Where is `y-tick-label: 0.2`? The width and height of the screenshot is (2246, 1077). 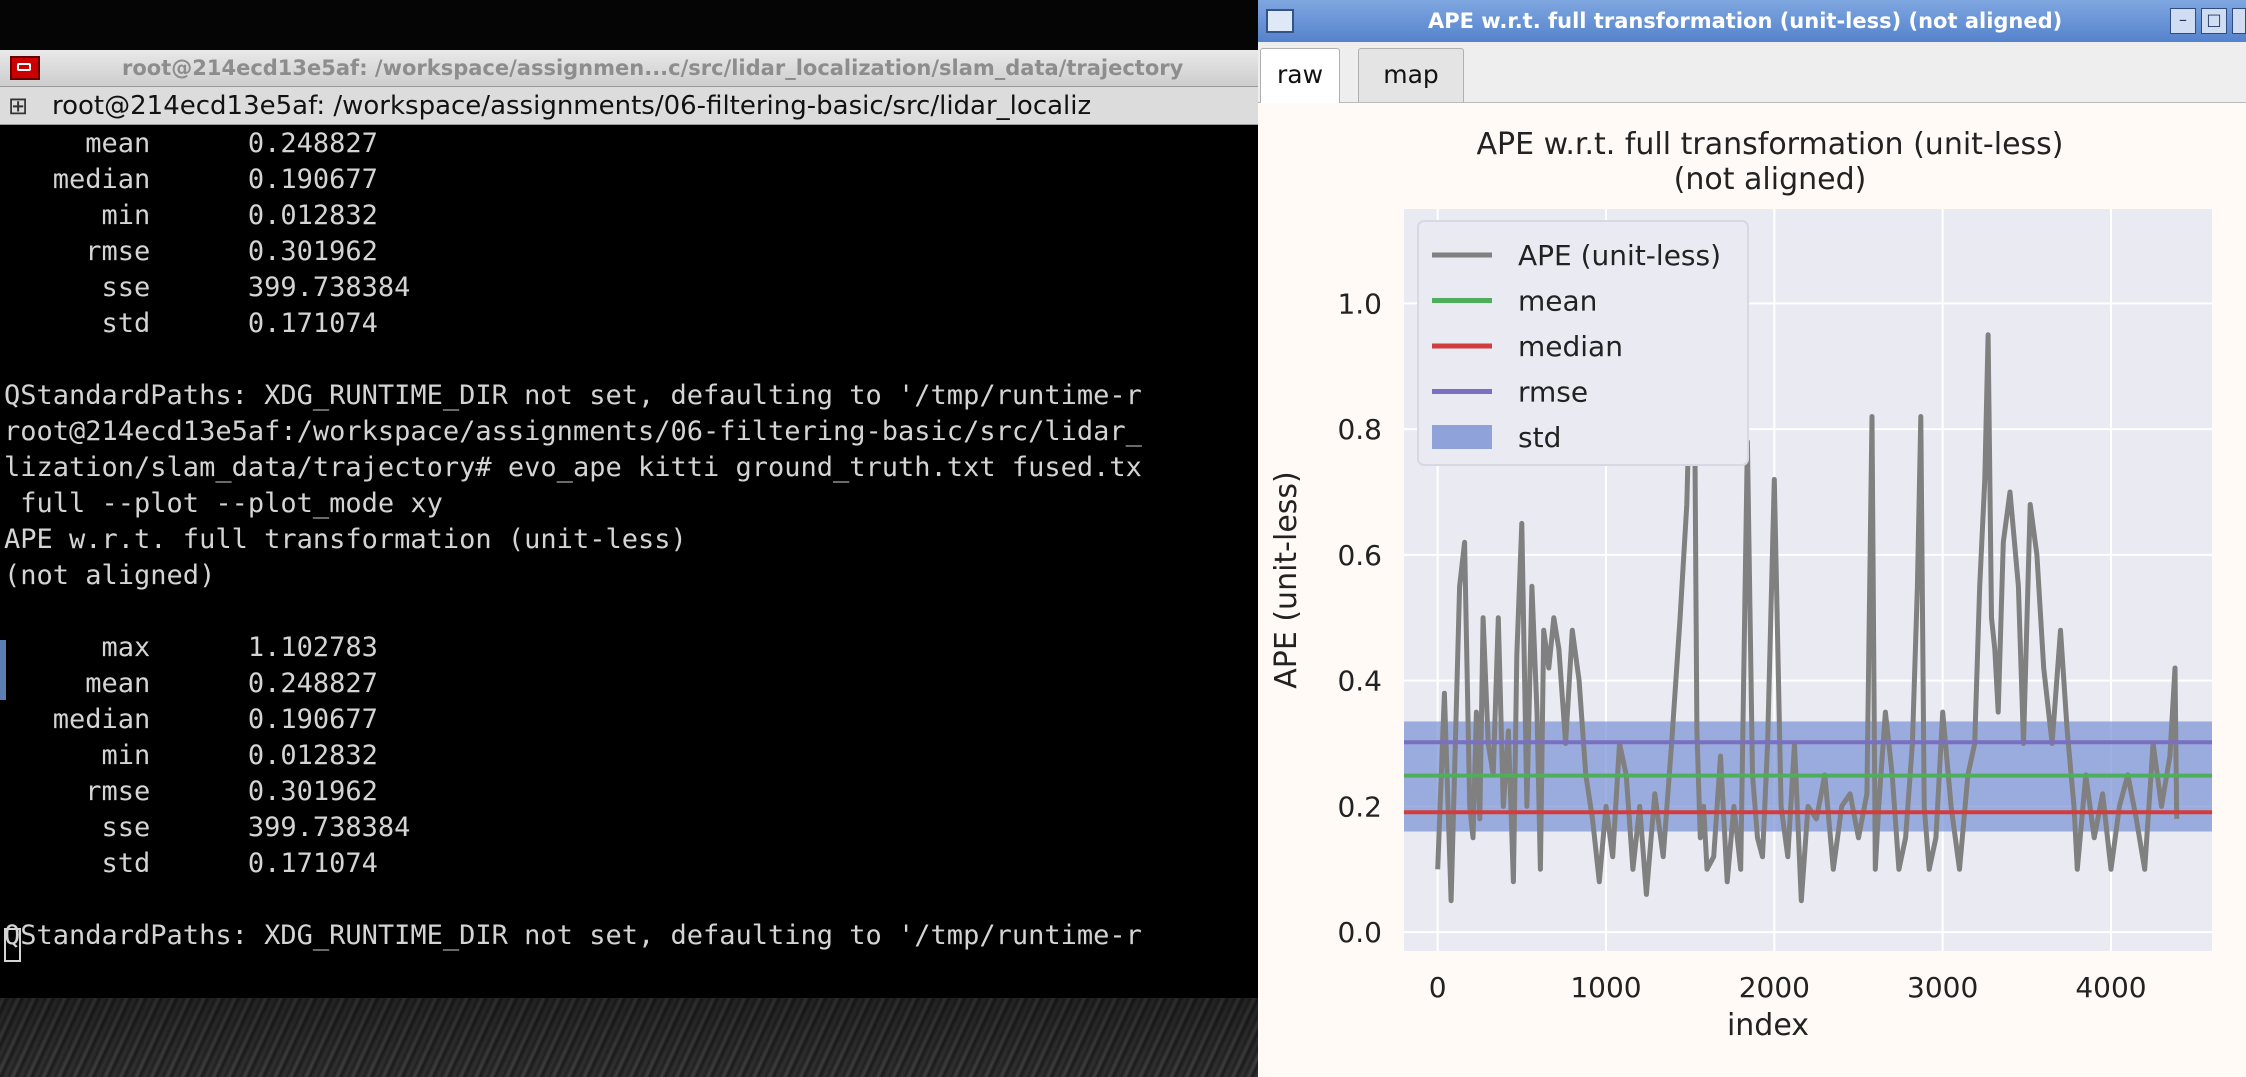 y-tick-label: 0.2 is located at coordinates (1359, 806).